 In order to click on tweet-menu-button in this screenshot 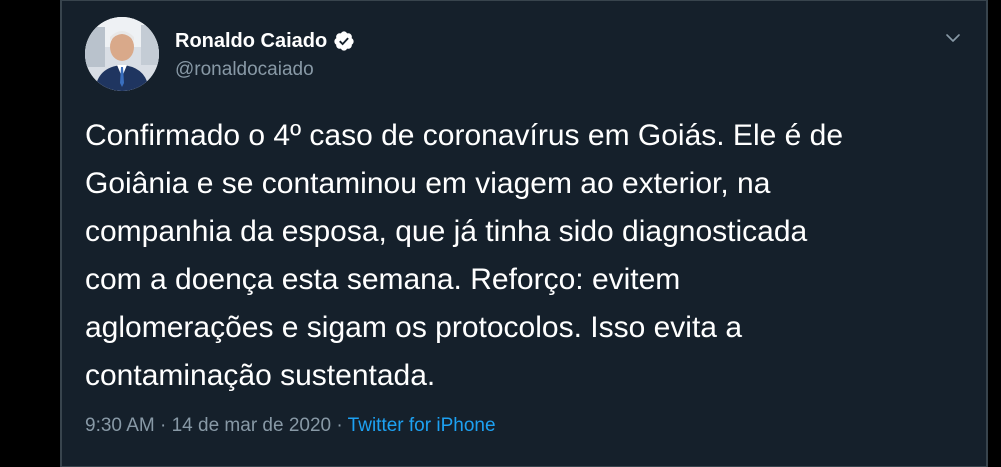, I will do `click(953, 38)`.